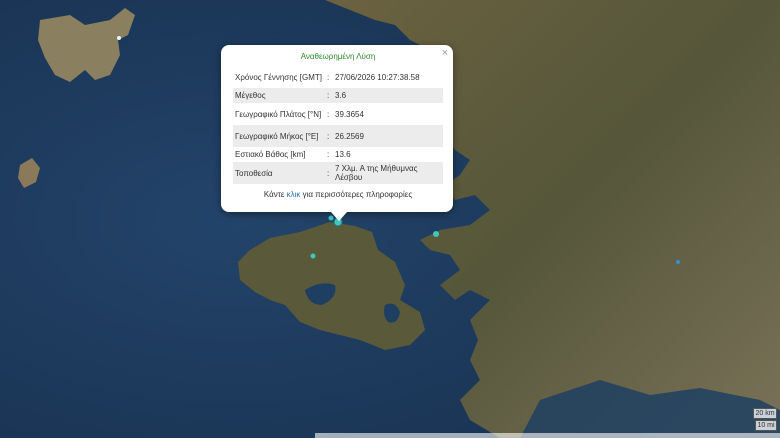 This screenshot has width=780, height=438. Describe the element at coordinates (765, 413) in the screenshot. I see `scale-bar-km: 20 km` at that location.